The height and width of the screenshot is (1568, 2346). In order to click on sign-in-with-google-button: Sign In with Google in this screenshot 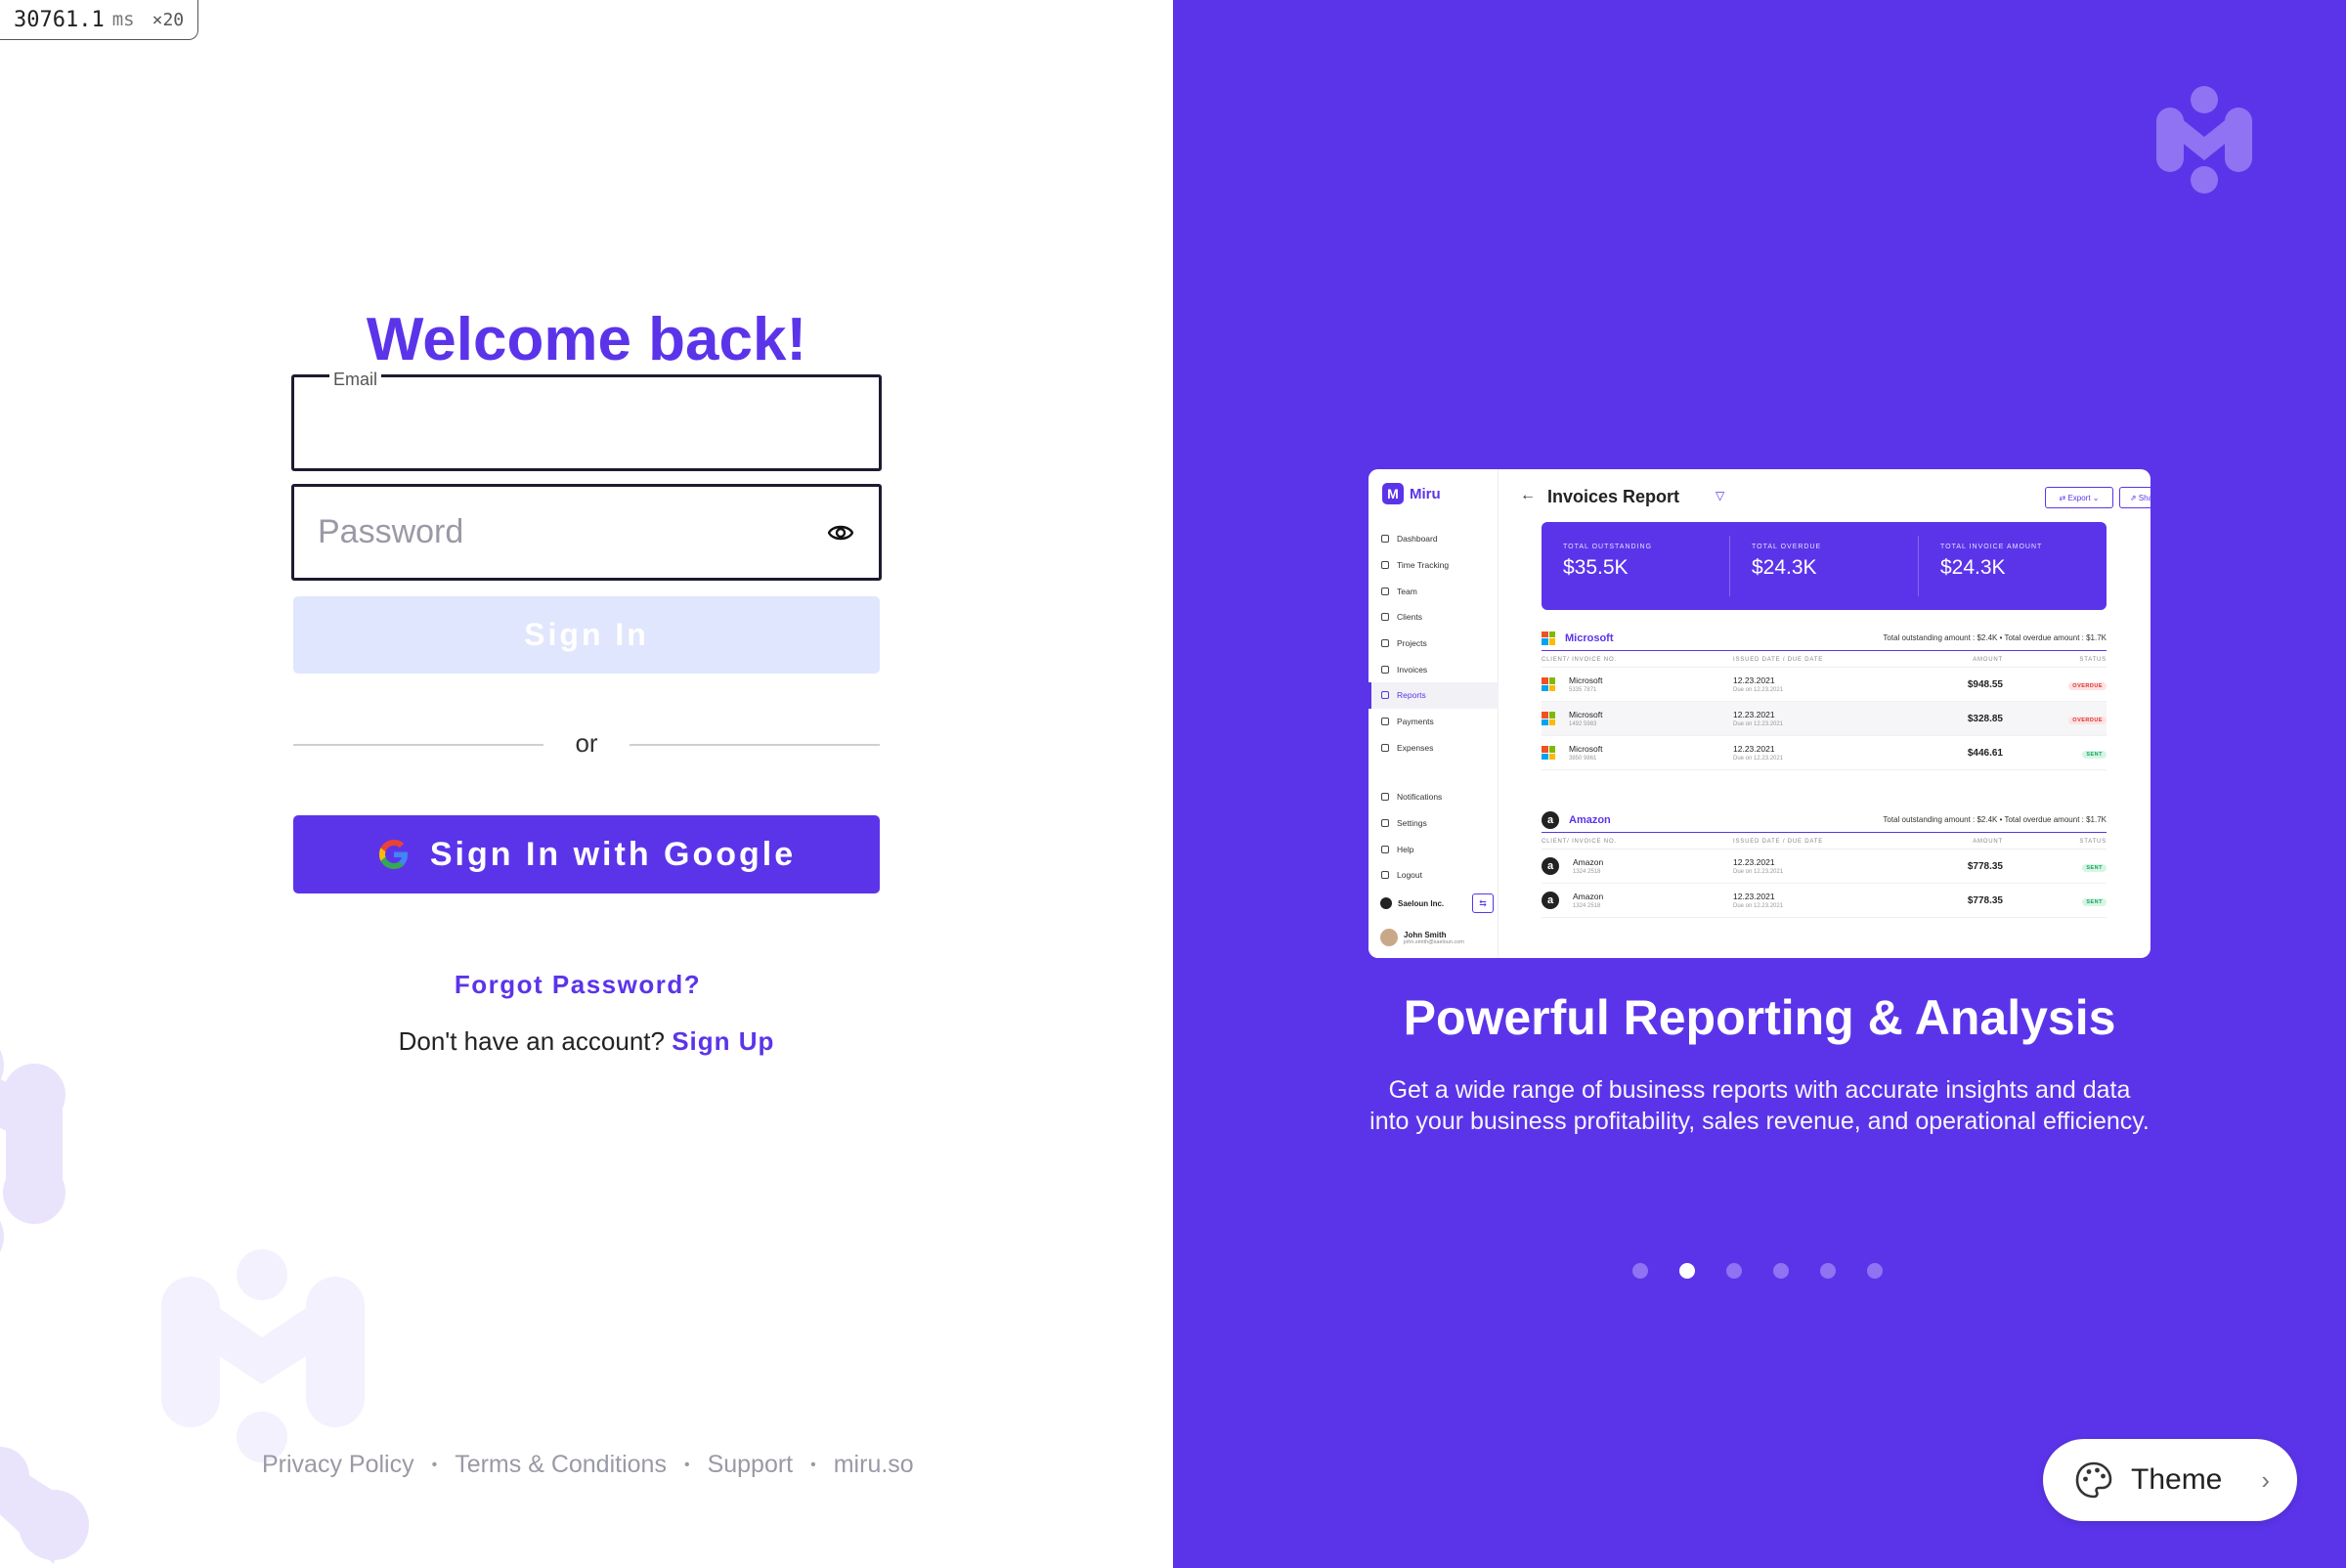, I will do `click(586, 854)`.